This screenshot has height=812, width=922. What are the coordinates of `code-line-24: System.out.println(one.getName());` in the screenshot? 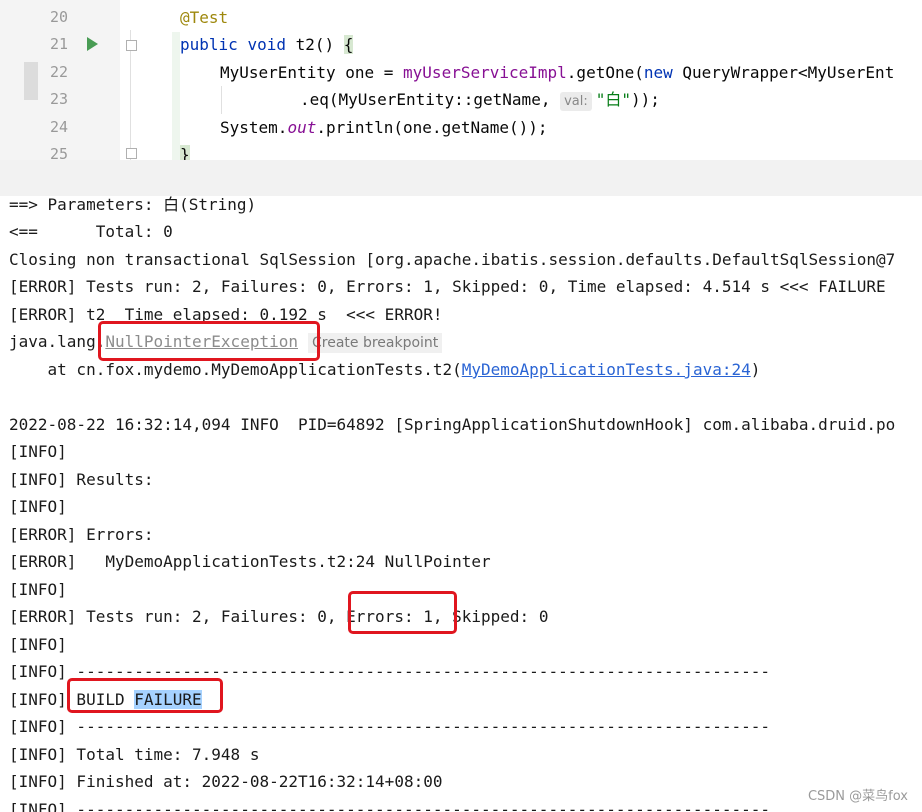 It's located at (384, 127).